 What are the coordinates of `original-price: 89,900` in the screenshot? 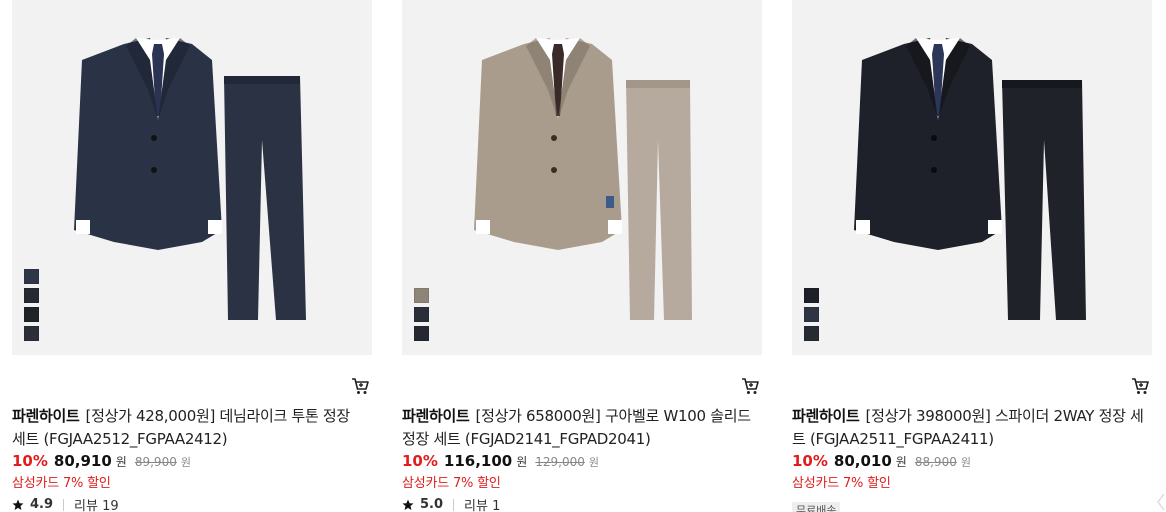 It's located at (155, 462).